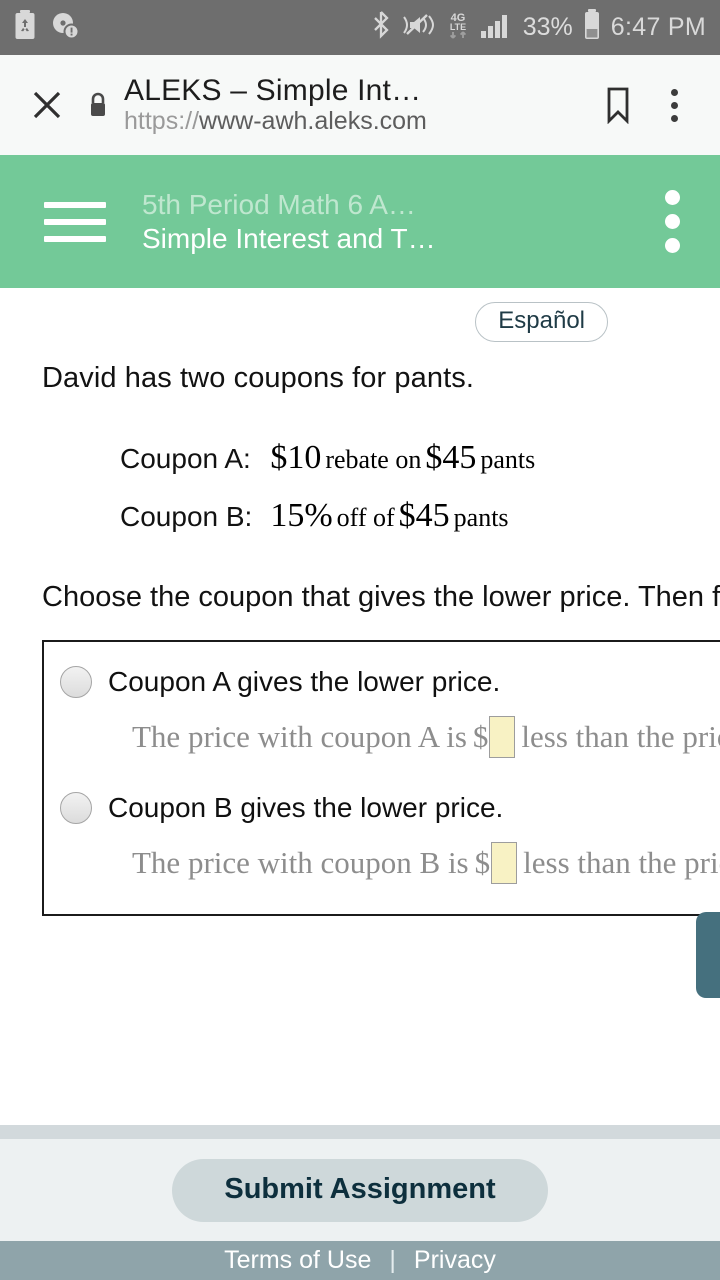 The height and width of the screenshot is (1280, 720). Describe the element at coordinates (373, 459) in the screenshot. I see `coupon-a-word-1: rebate on` at that location.